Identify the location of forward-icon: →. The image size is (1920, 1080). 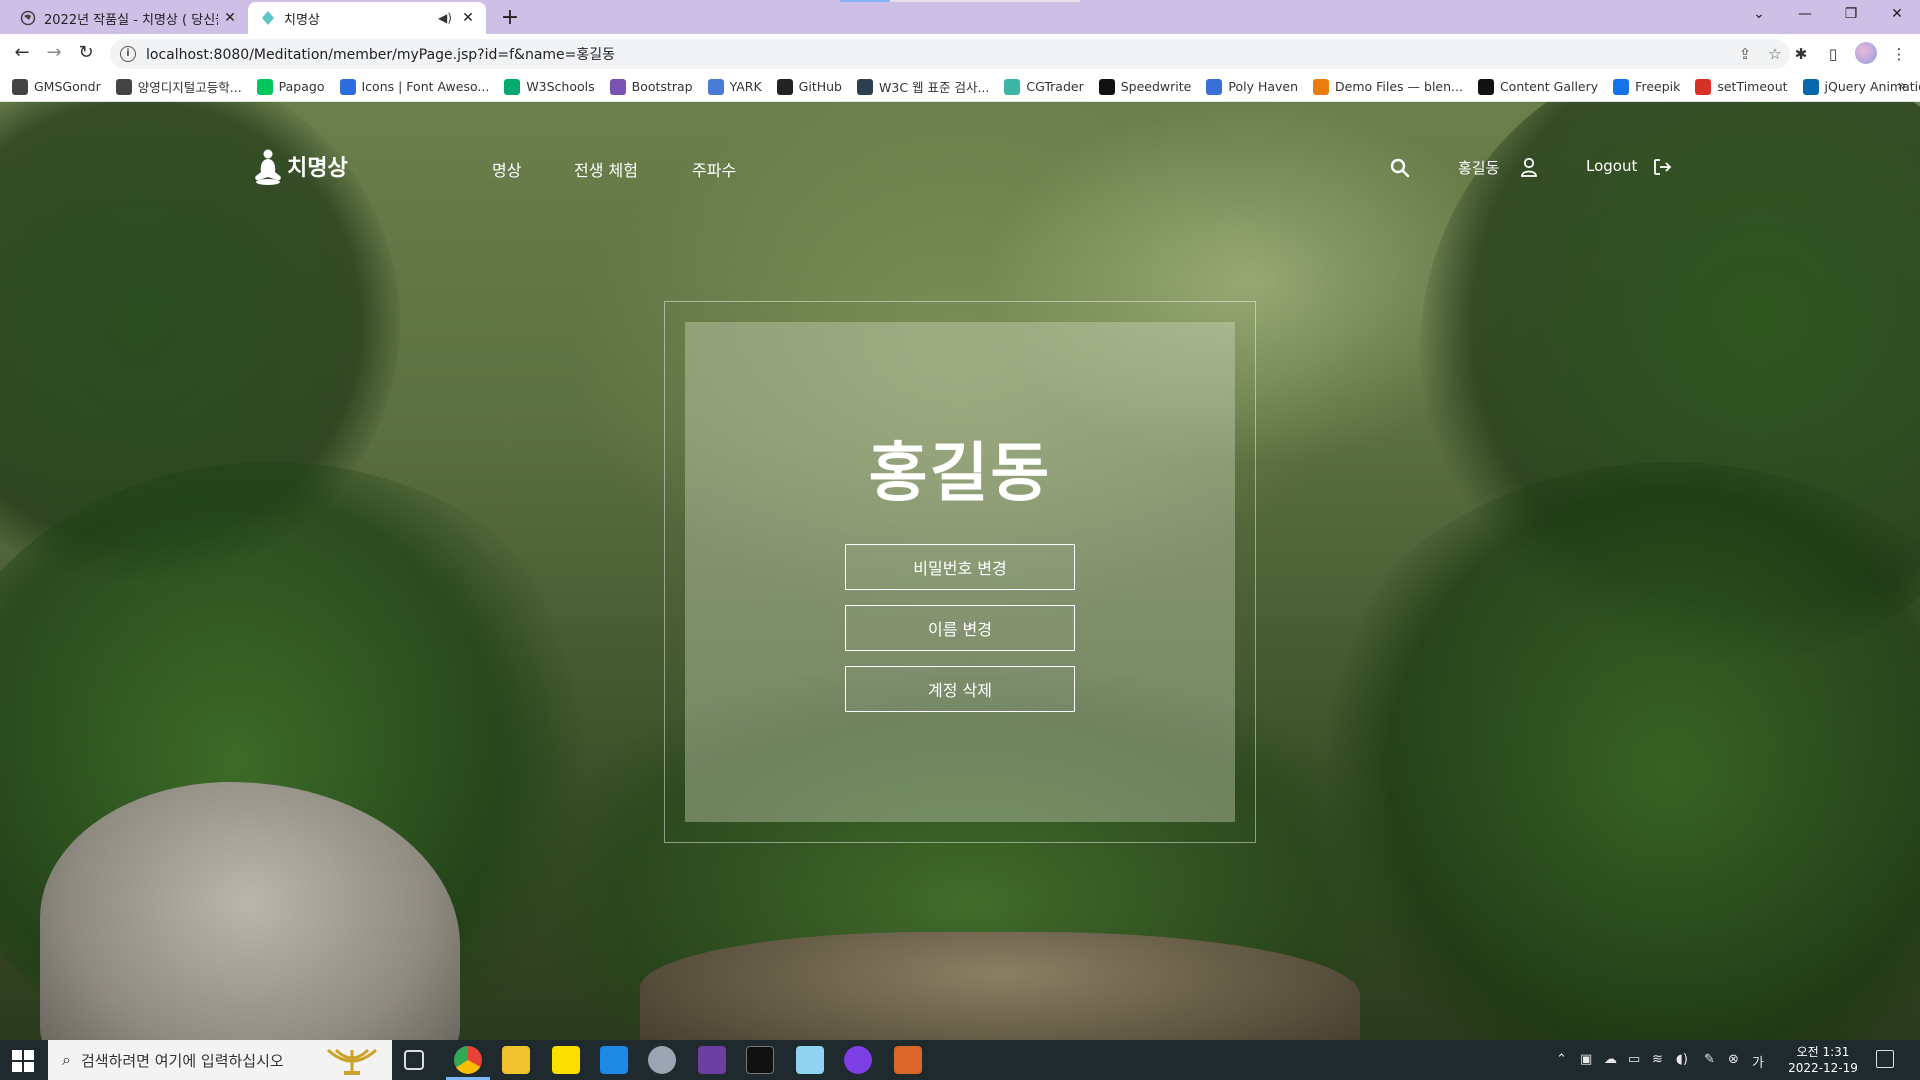
(54, 54).